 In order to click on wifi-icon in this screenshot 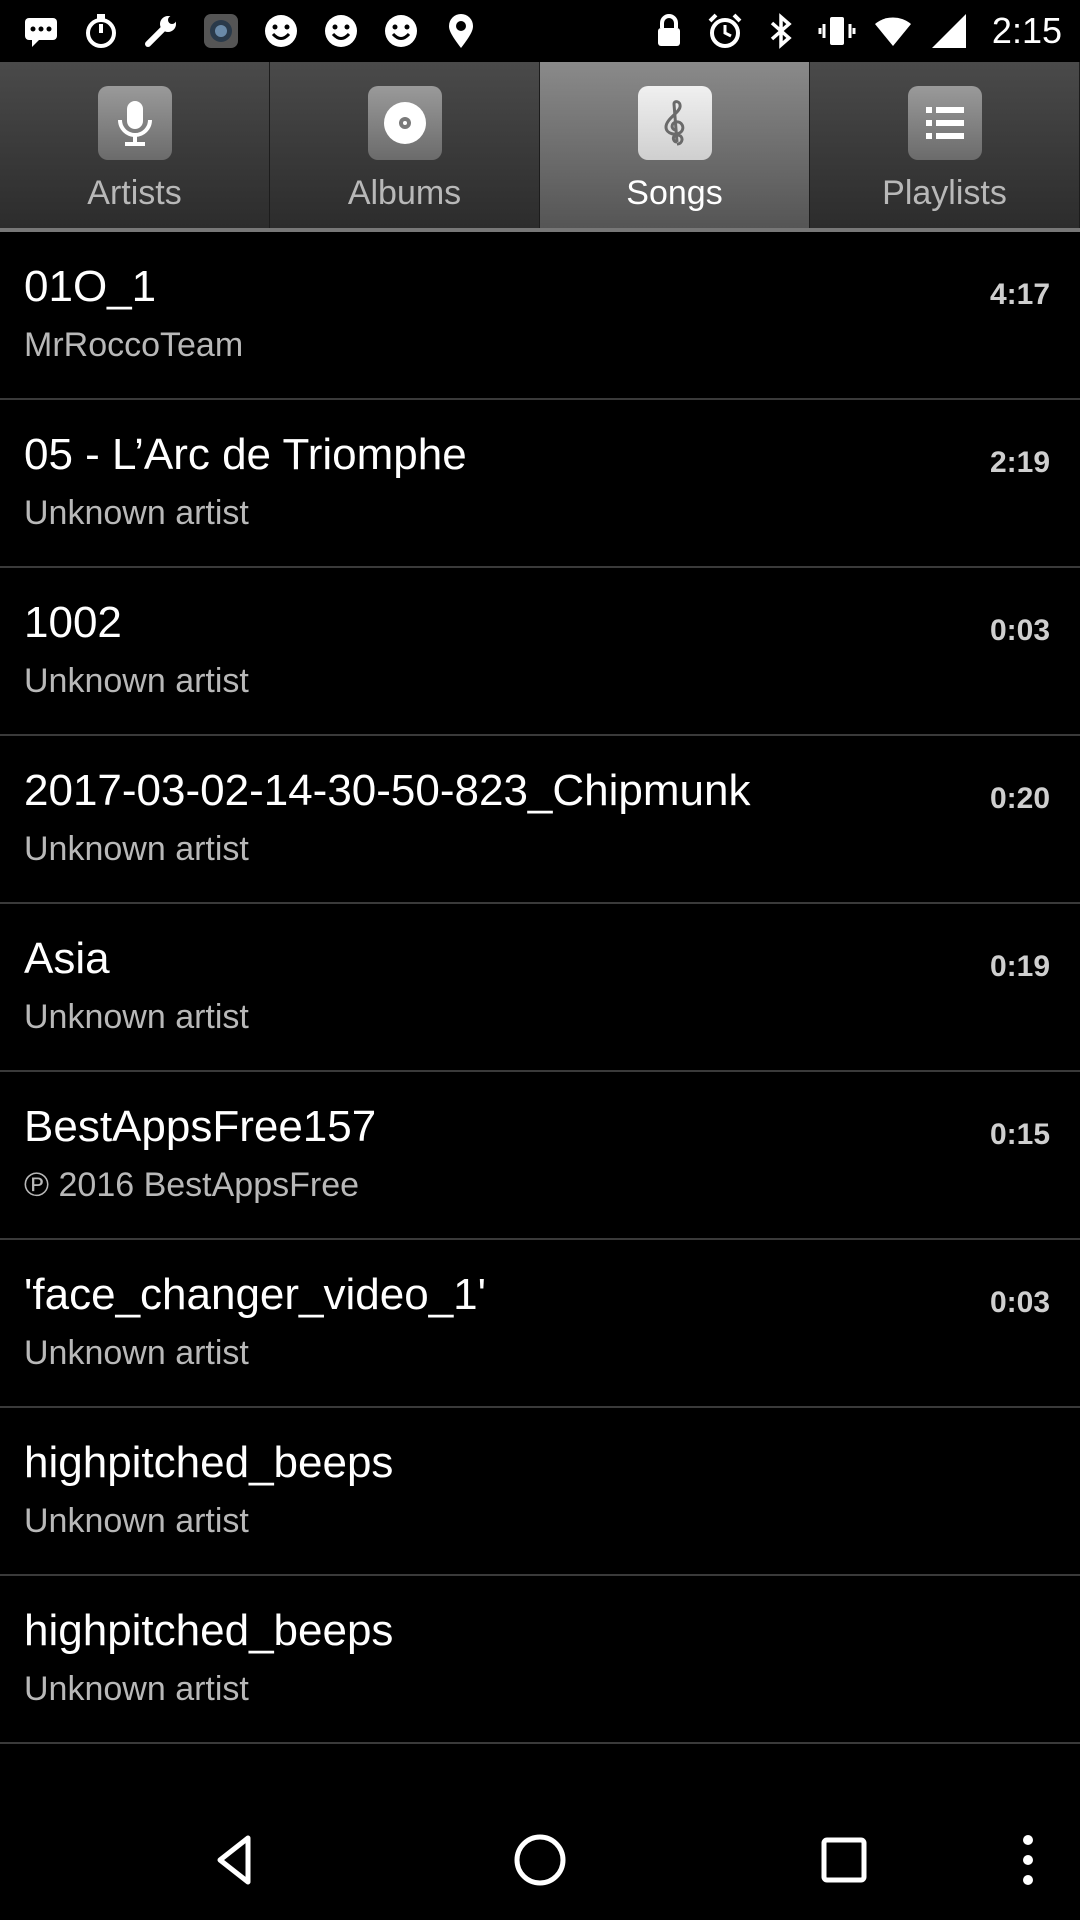, I will do `click(893, 31)`.